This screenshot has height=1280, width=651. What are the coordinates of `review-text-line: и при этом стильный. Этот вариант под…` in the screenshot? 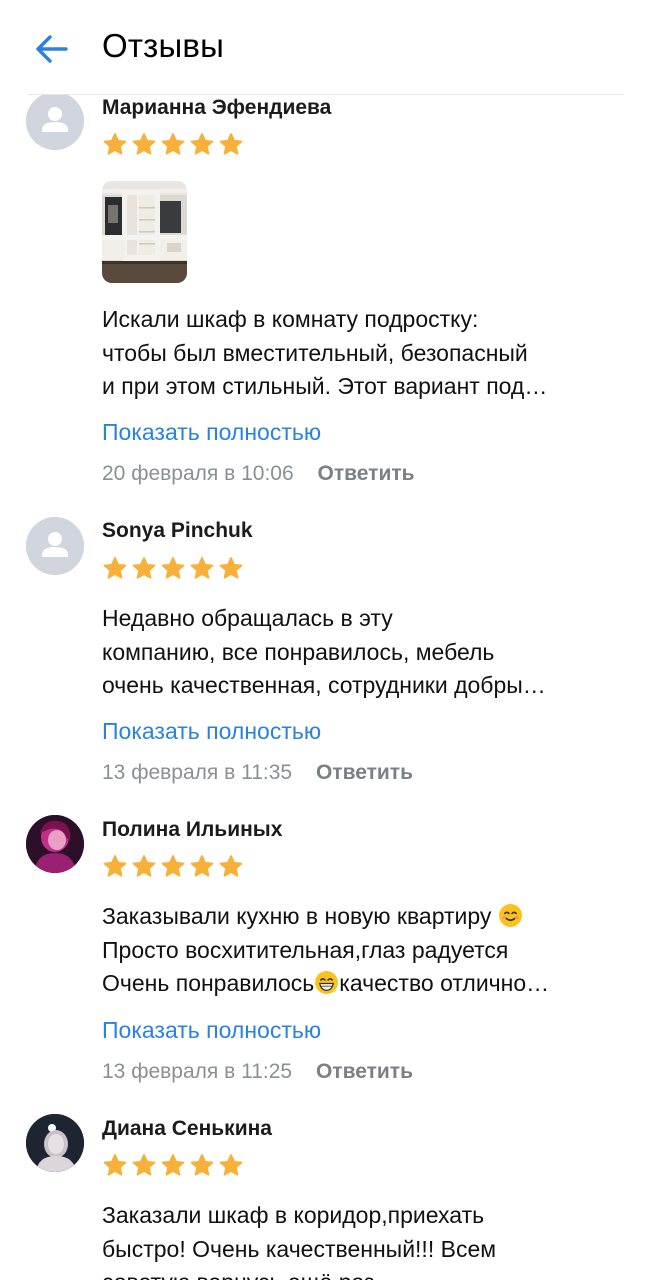 It's located at (325, 386).